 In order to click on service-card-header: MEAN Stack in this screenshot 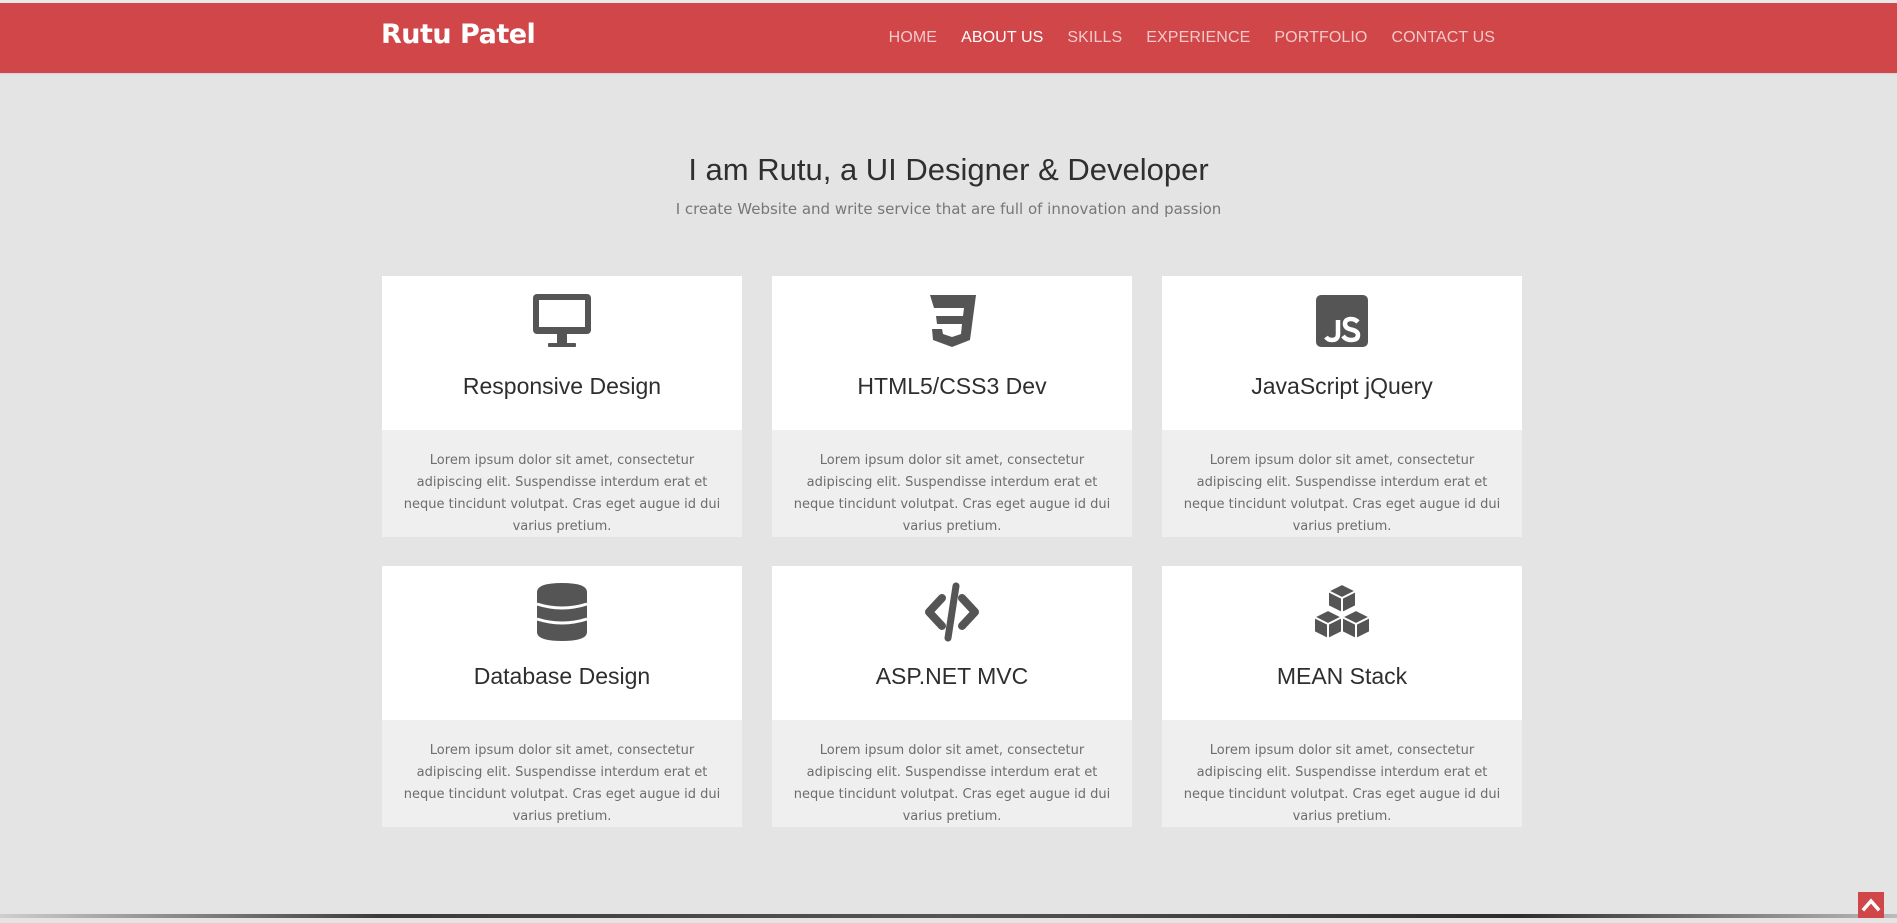, I will do `click(1342, 643)`.